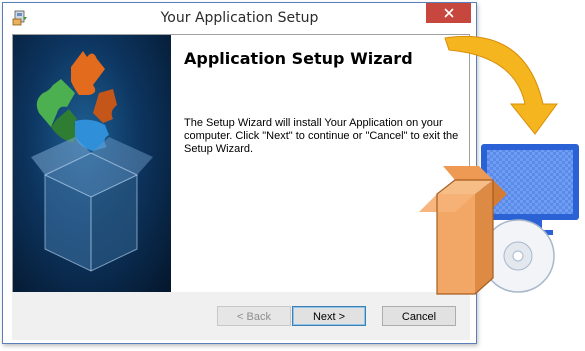  What do you see at coordinates (254, 316) in the screenshot?
I see `back-button: < Back` at bounding box center [254, 316].